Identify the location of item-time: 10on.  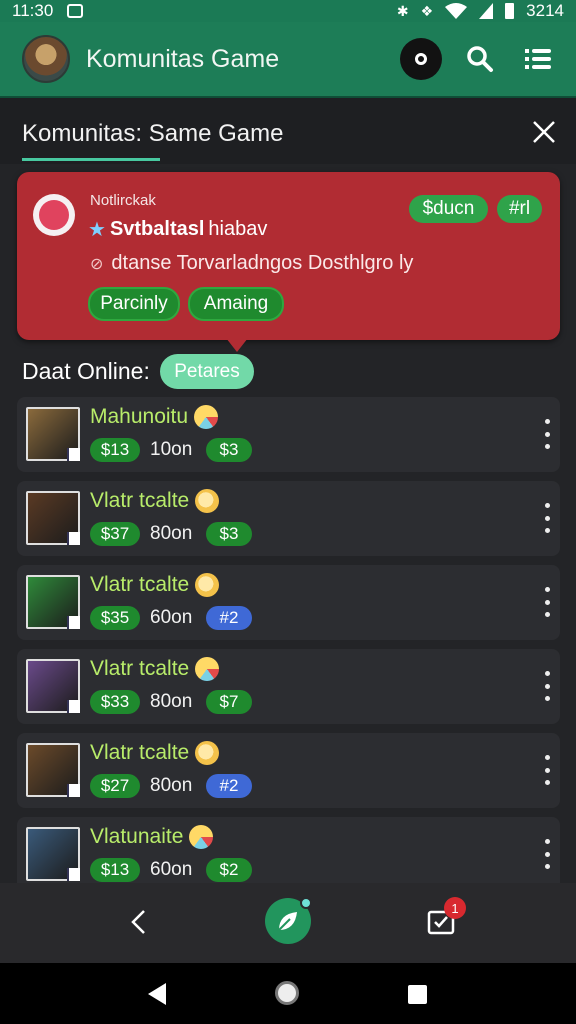
(171, 449).